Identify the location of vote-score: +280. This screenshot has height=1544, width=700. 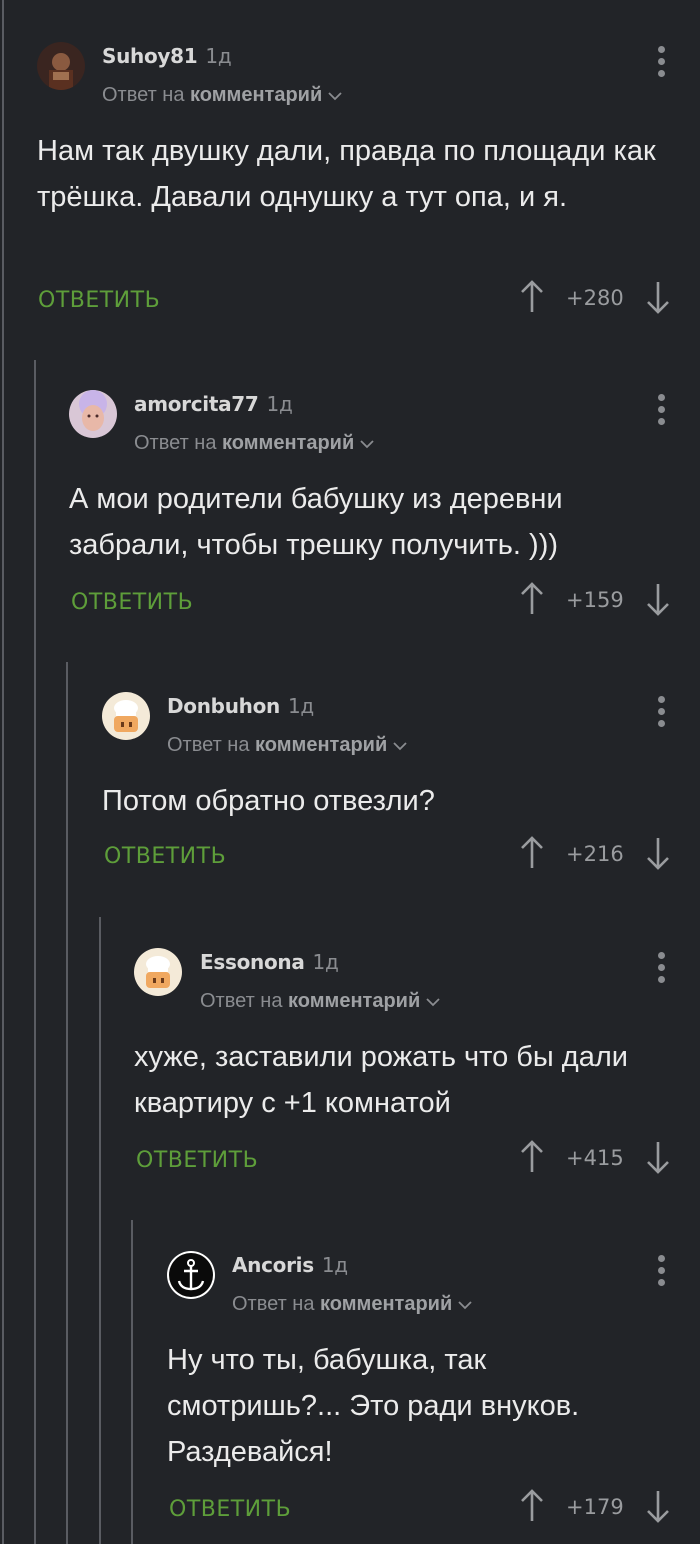
(595, 298).